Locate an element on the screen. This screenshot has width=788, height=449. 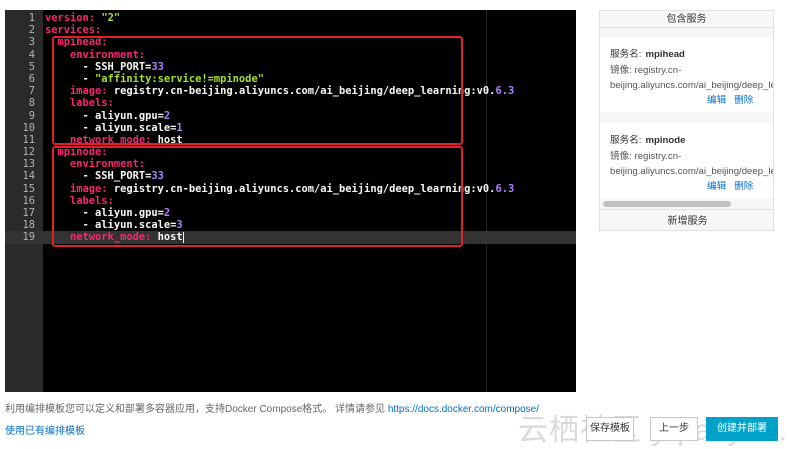
line-number: 18 is located at coordinates (28, 225).